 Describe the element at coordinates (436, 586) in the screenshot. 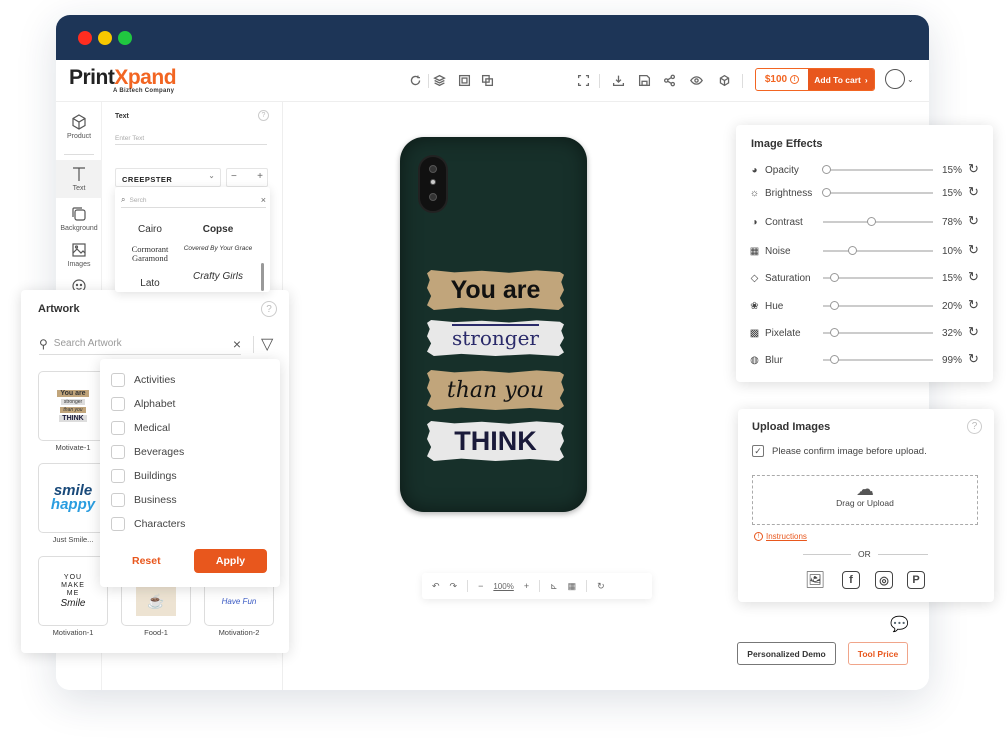

I see `undo-icon: ↶` at that location.